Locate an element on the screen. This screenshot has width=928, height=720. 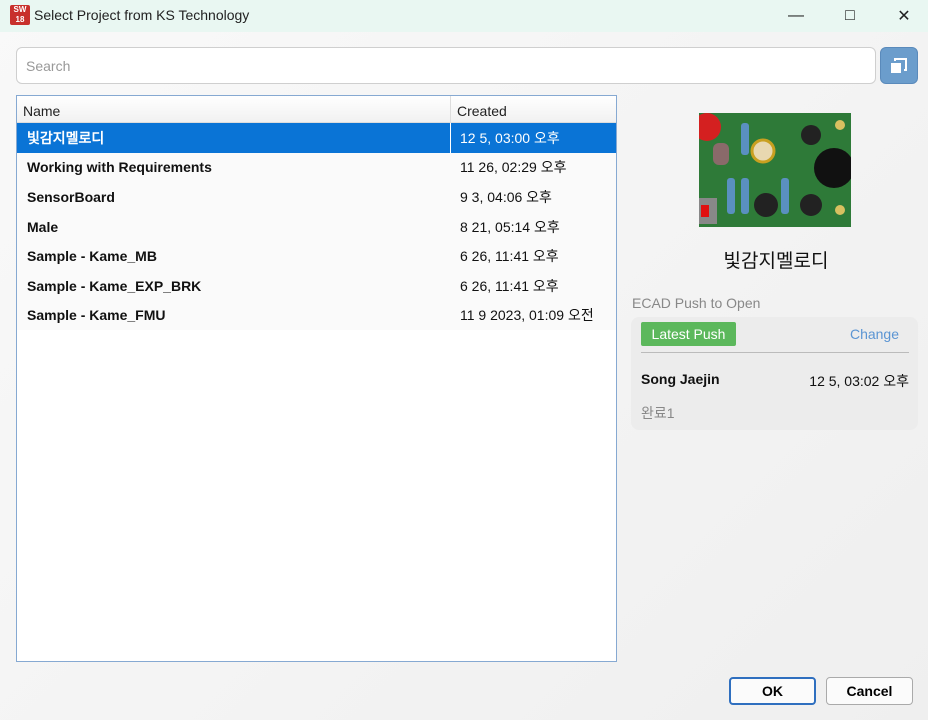
project-created: 8 21, 05:14 오후 is located at coordinates (510, 226).